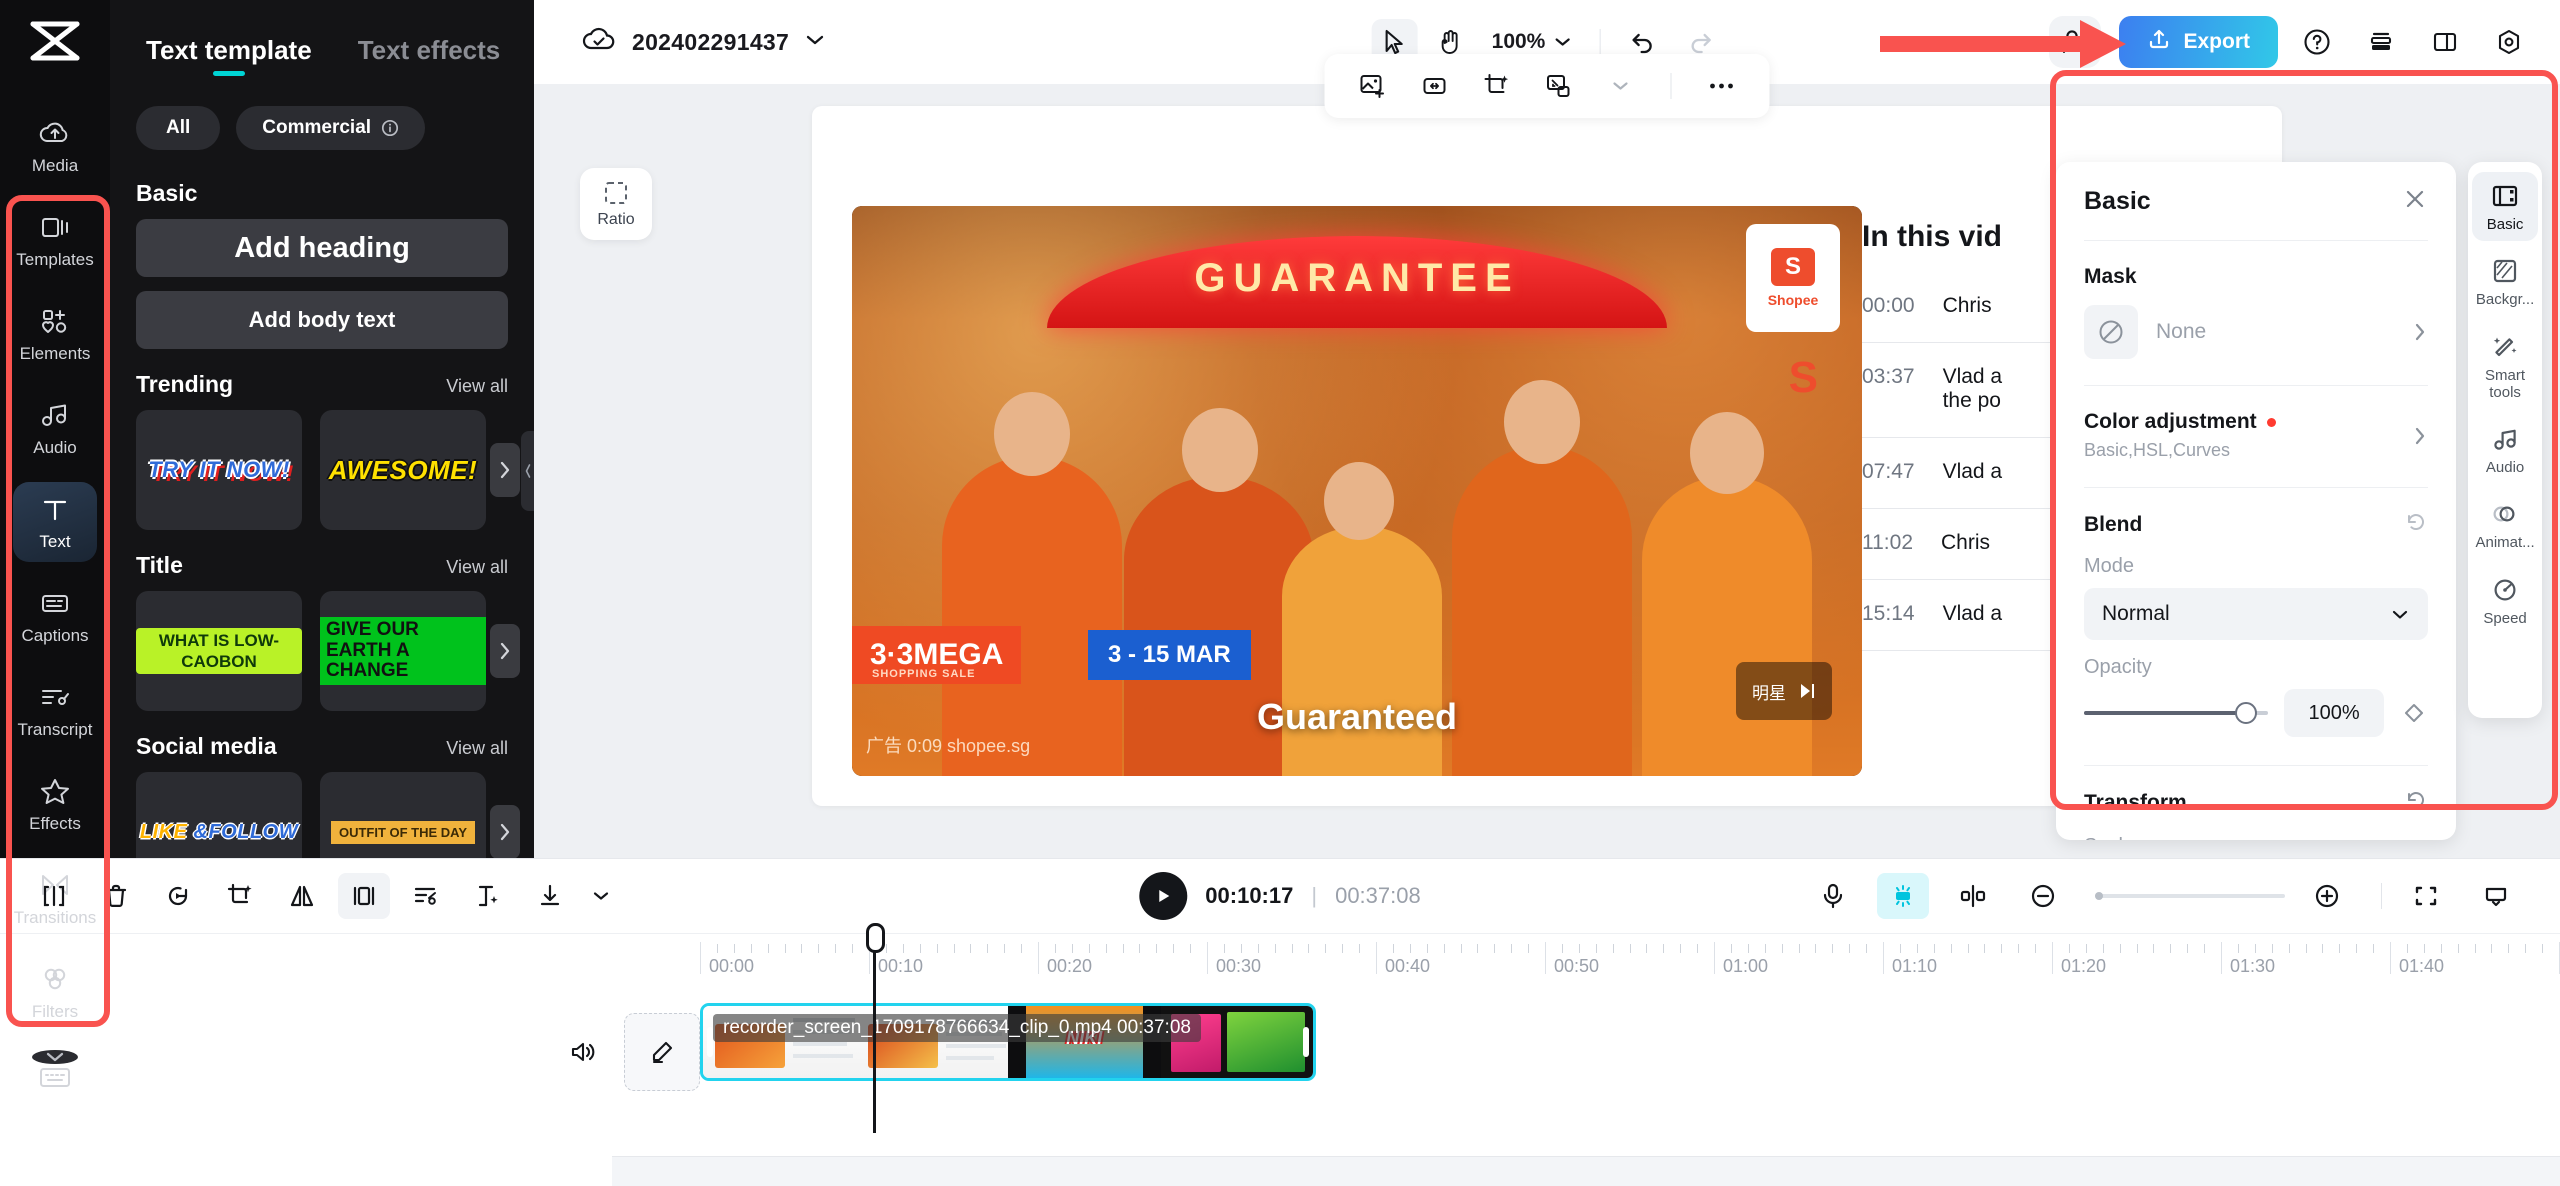  What do you see at coordinates (178, 128) in the screenshot?
I see `chip-all: All` at bounding box center [178, 128].